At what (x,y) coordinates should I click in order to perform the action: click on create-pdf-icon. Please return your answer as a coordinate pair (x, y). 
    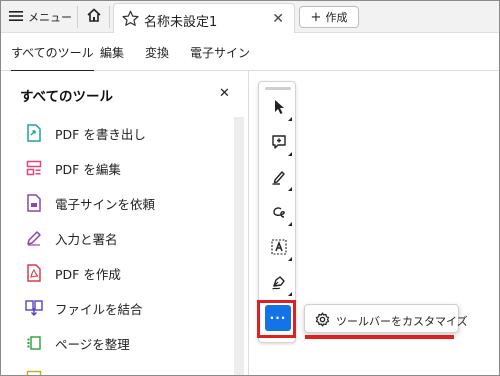
    Looking at the image, I should click on (34, 273).